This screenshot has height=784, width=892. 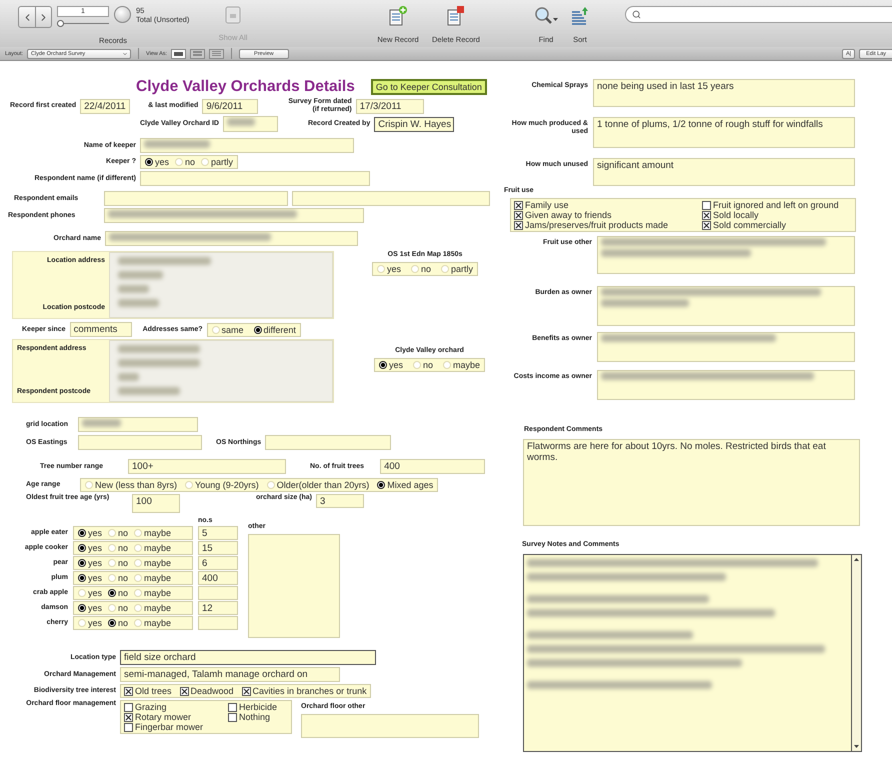 What do you see at coordinates (218, 548) in the screenshot?
I see `input-field: 15` at bounding box center [218, 548].